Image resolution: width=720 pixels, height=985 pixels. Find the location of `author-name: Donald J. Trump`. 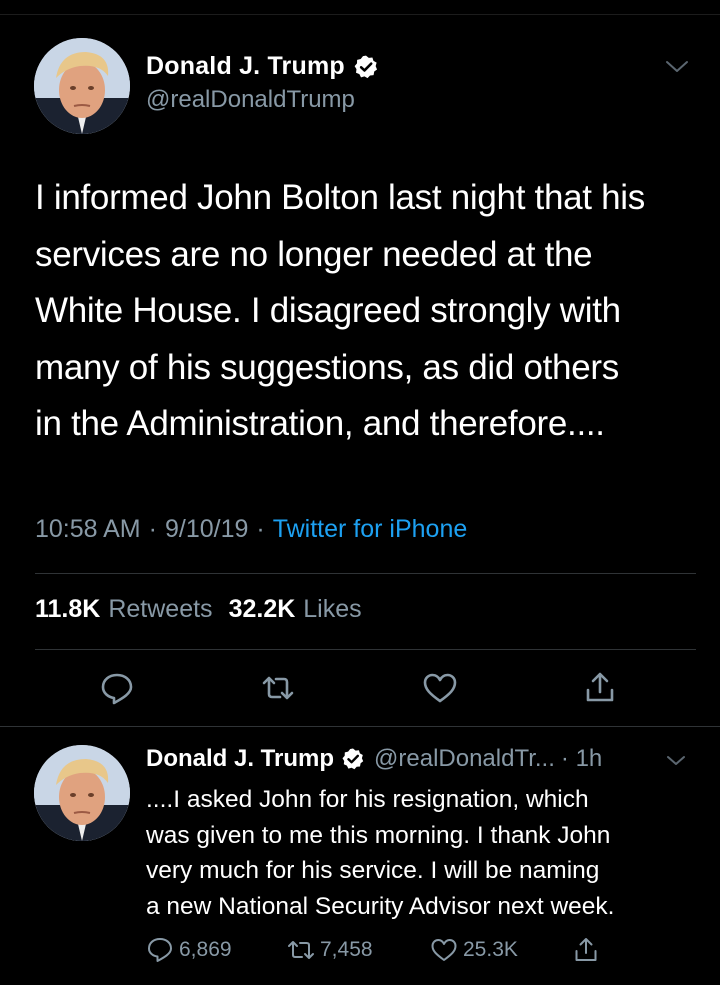

author-name: Donald J. Trump is located at coordinates (245, 66).